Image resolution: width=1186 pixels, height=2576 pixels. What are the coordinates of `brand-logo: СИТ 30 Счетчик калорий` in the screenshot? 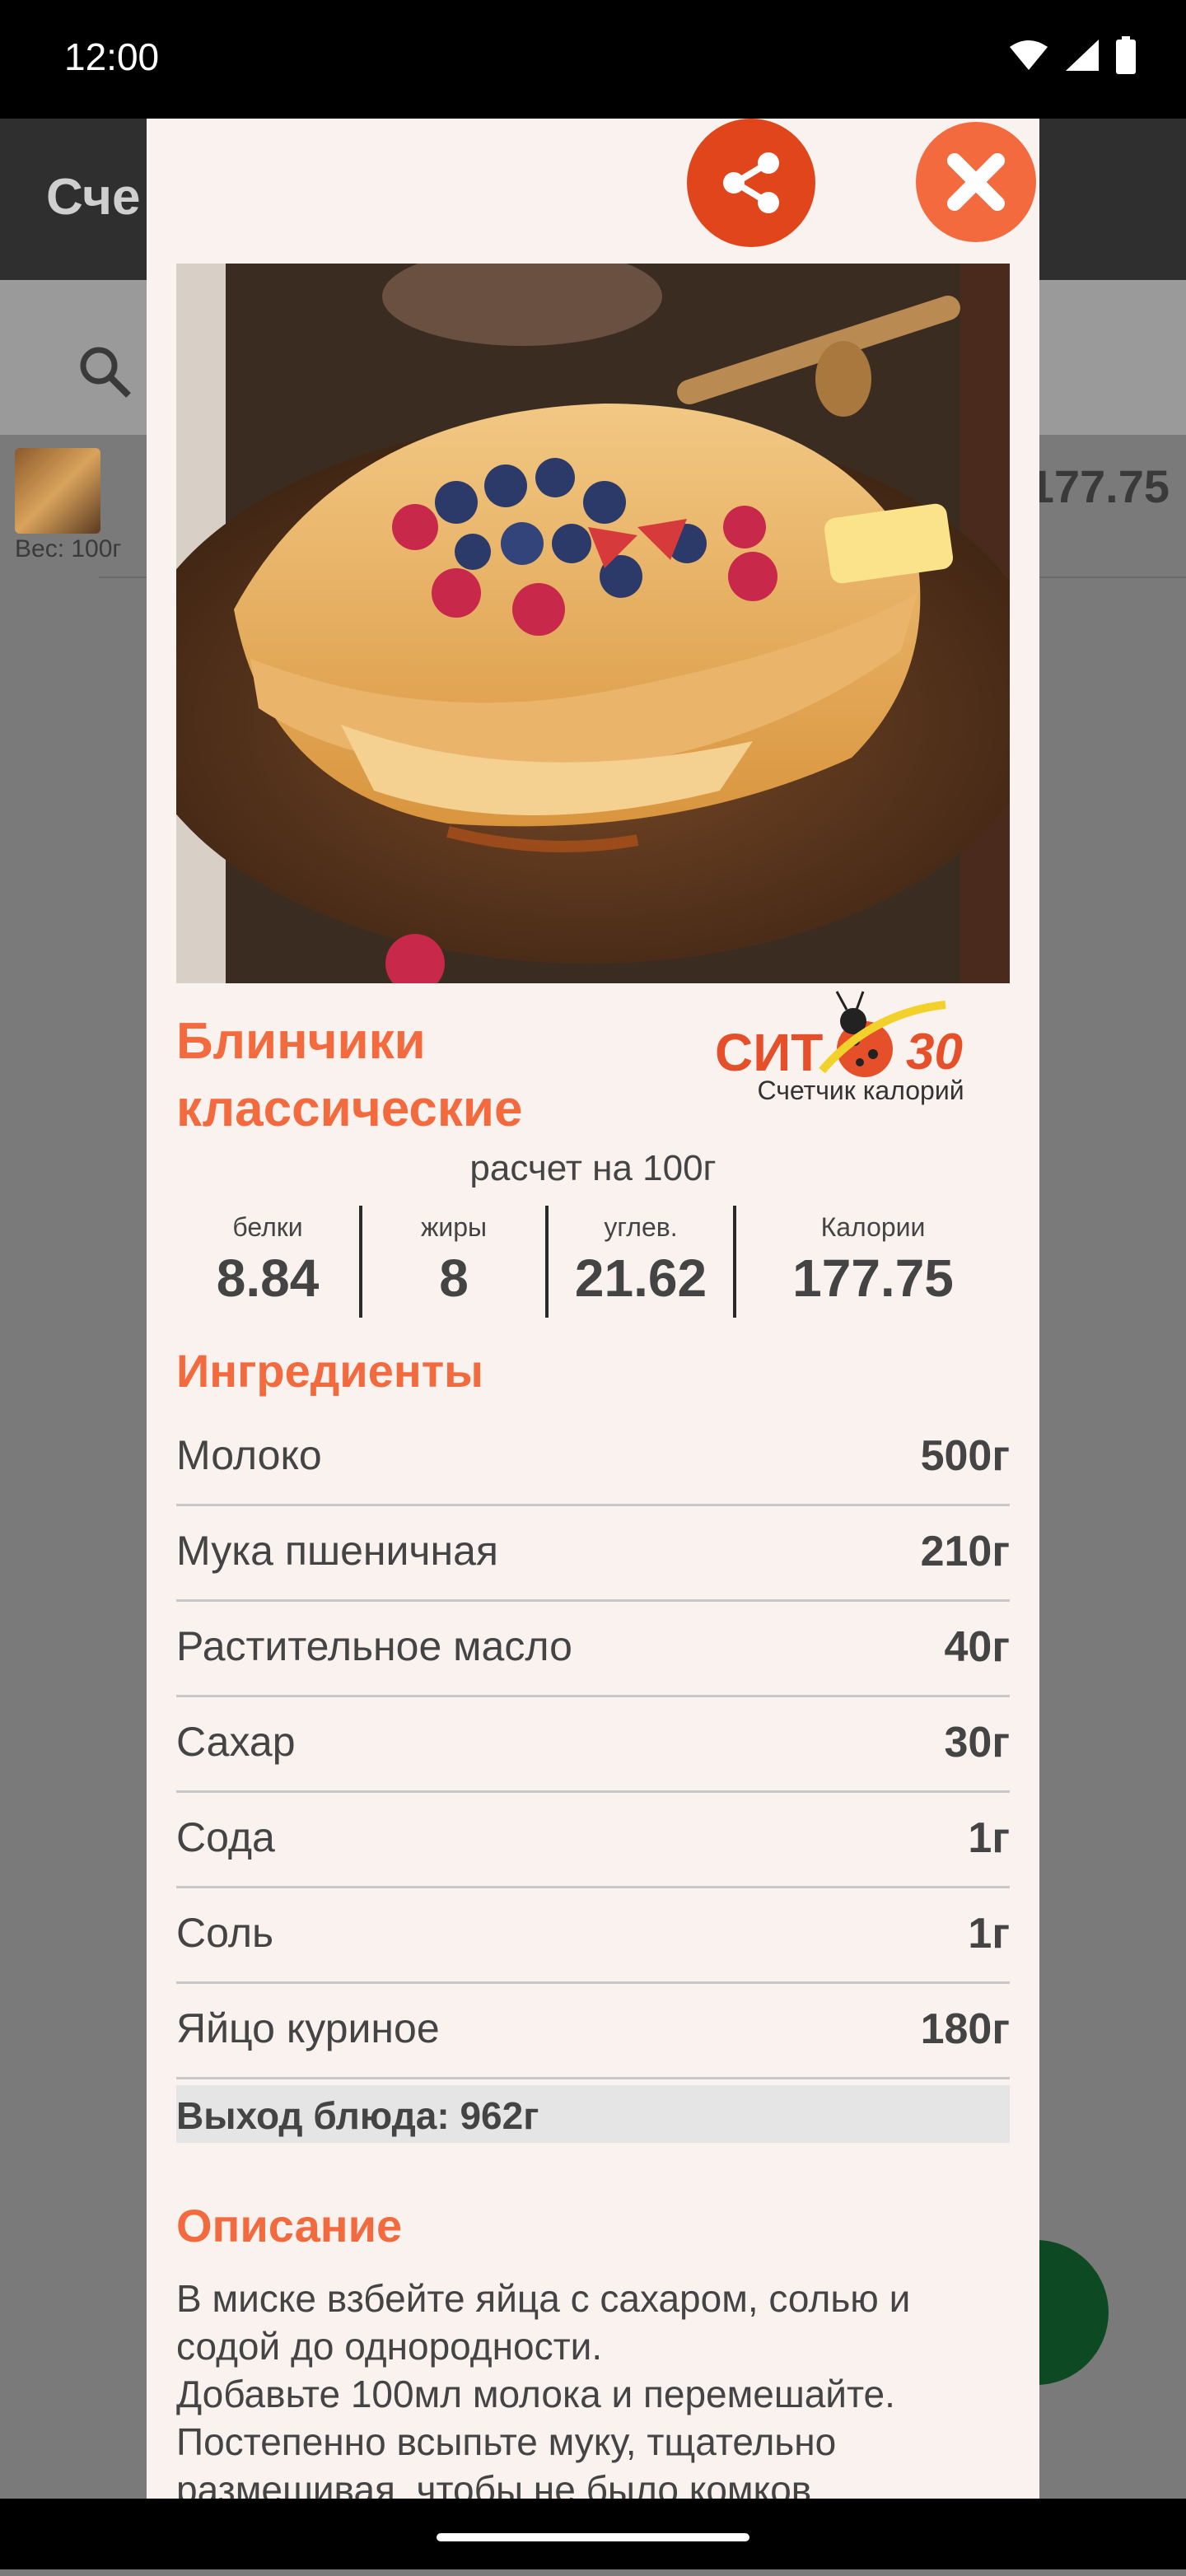 It's located at (871, 1050).